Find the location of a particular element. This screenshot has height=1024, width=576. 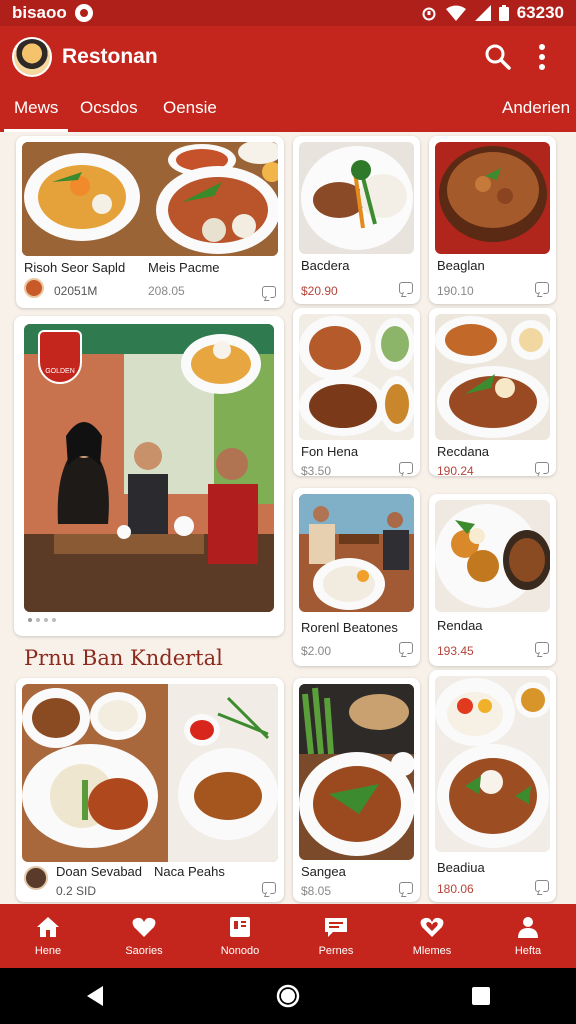

status-time: 63230 is located at coordinates (540, 12).